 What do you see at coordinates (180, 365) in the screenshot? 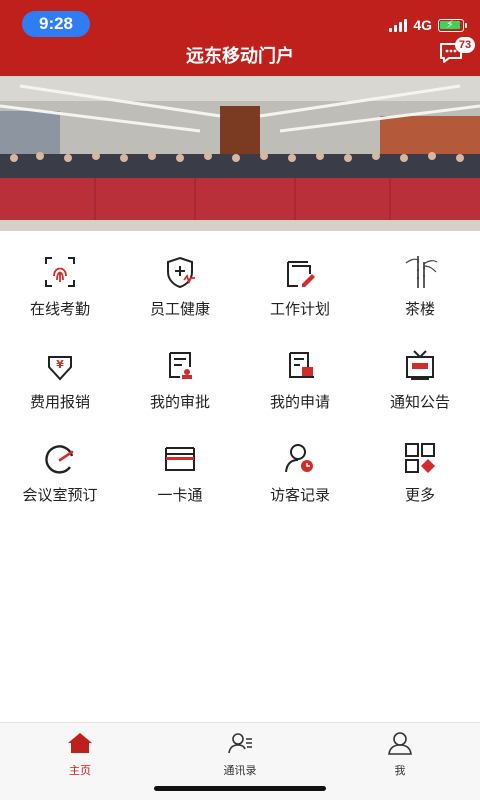
I see `approval-doc-icon` at bounding box center [180, 365].